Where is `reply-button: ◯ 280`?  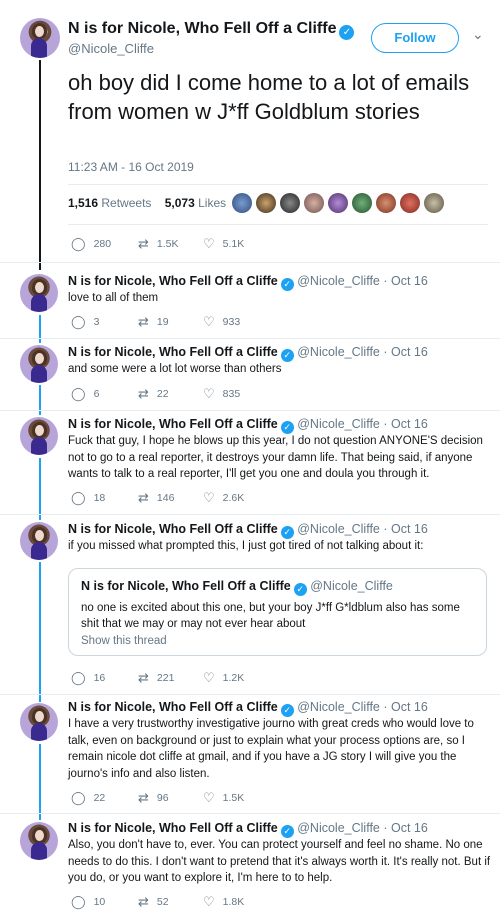 reply-button: ◯ 280 is located at coordinates (91, 244).